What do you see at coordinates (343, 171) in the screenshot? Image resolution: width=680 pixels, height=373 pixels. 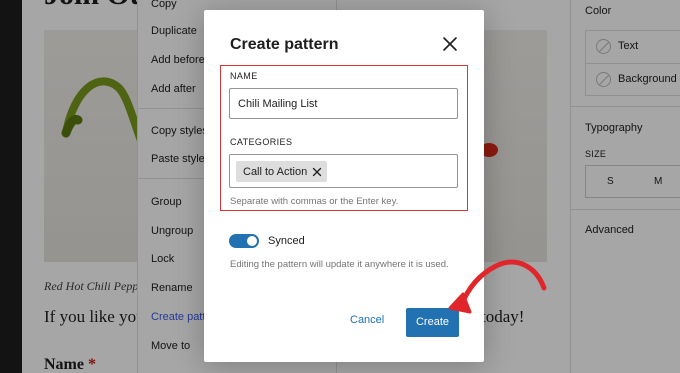 I see `categories-input: Call to Action` at bounding box center [343, 171].